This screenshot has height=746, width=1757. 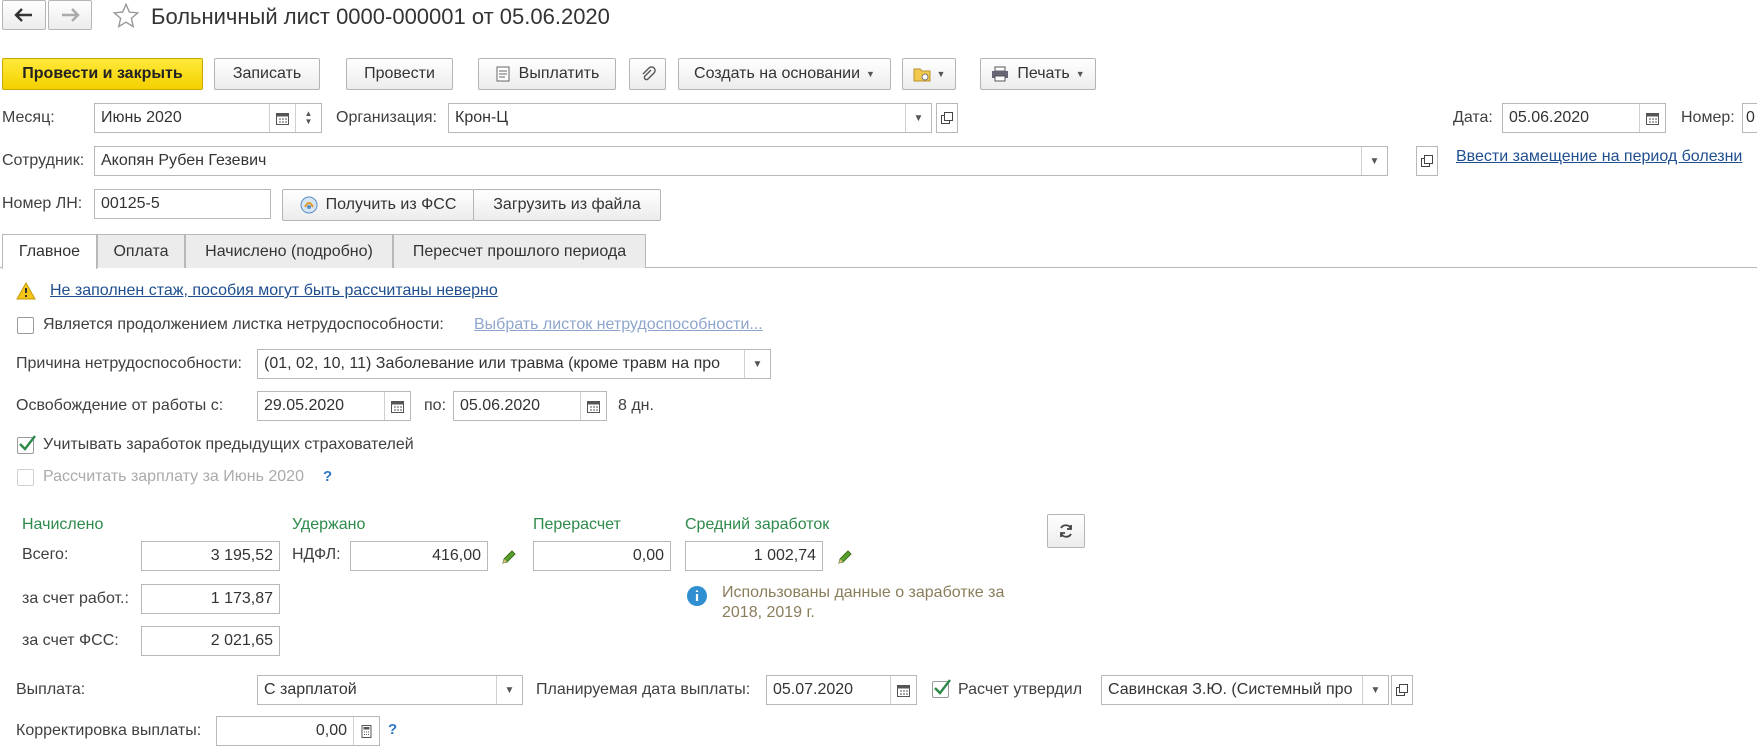 I want to click on employer-share-value: 1 173,87, so click(x=241, y=598).